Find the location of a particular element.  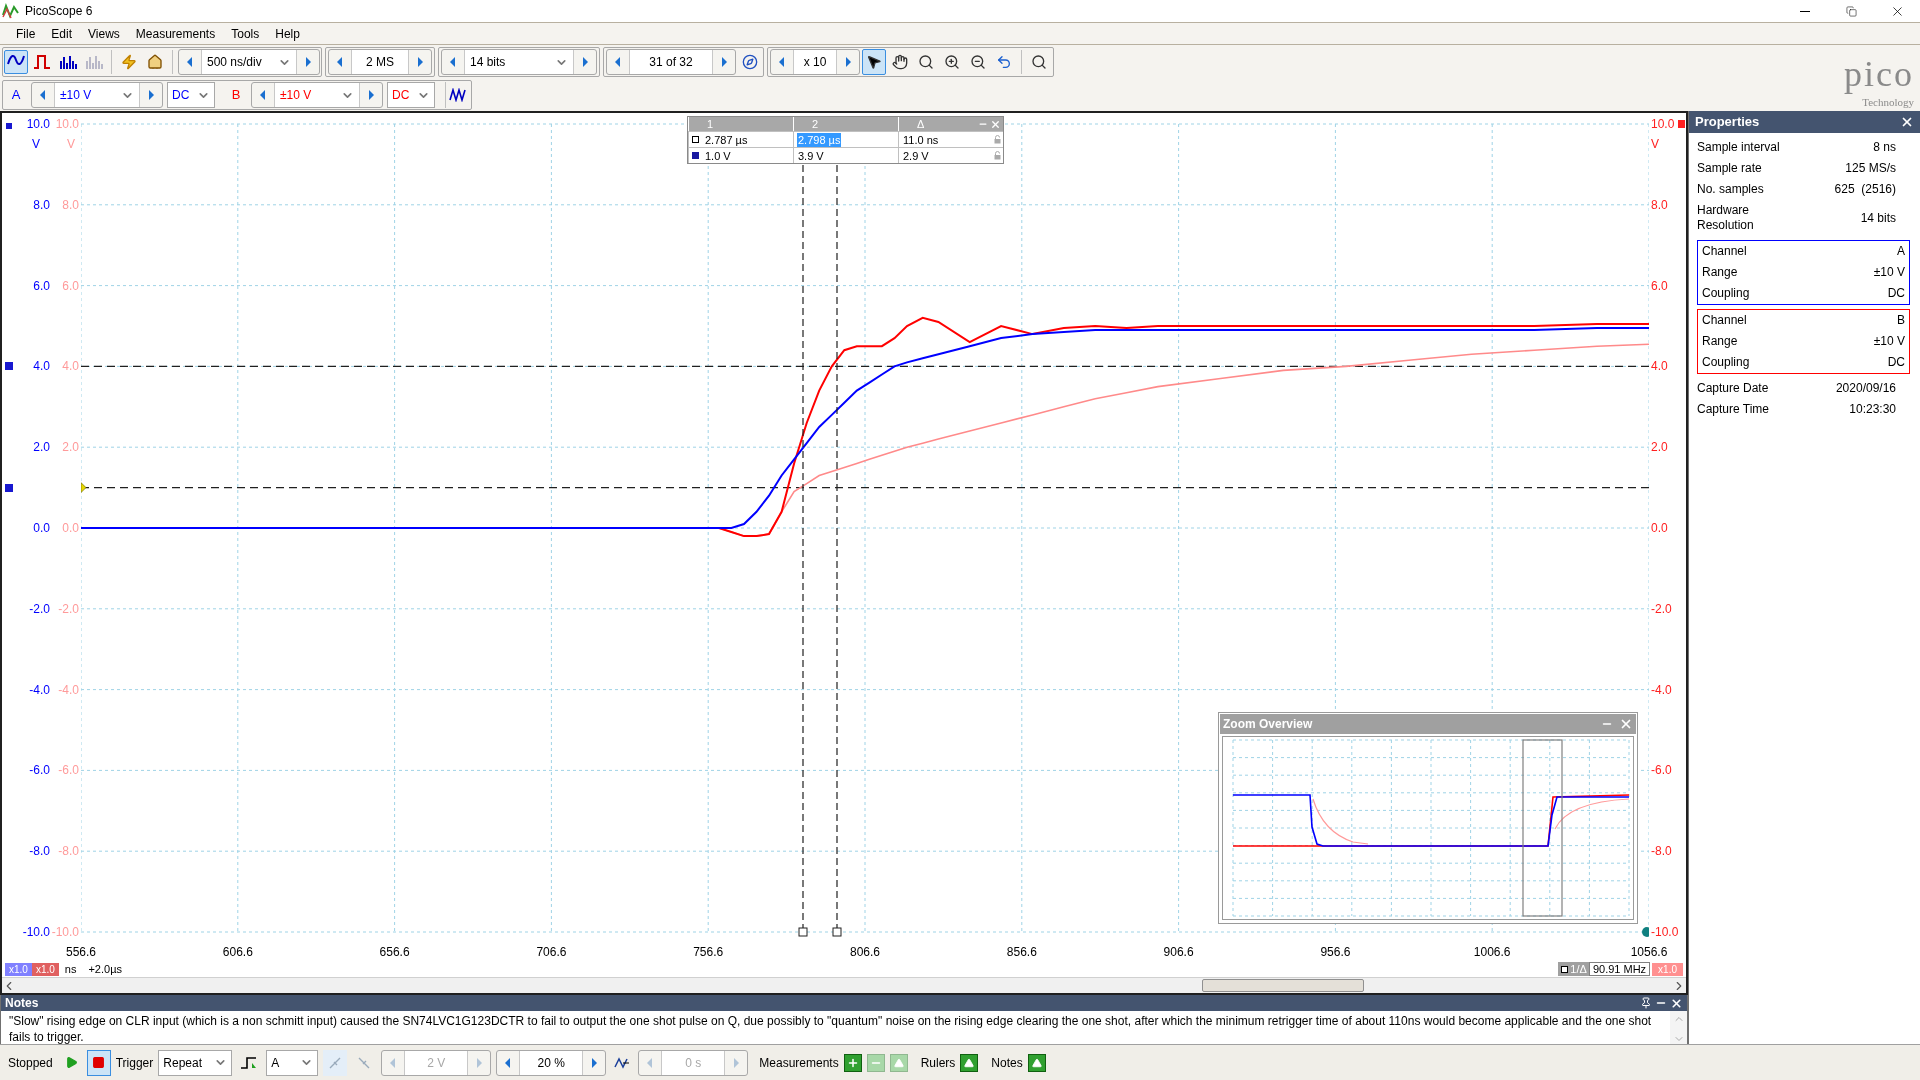

rulers-button is located at coordinates (969, 1062).